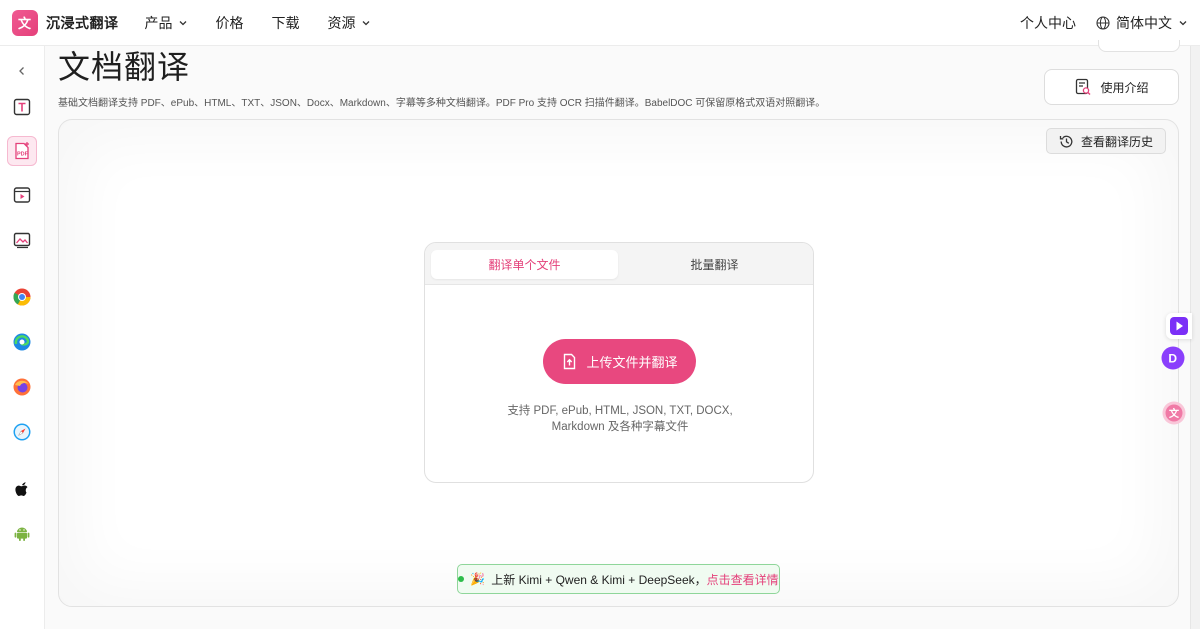 Image resolution: width=1200 pixels, height=629 pixels. I want to click on nav-resources: 资源, so click(349, 23).